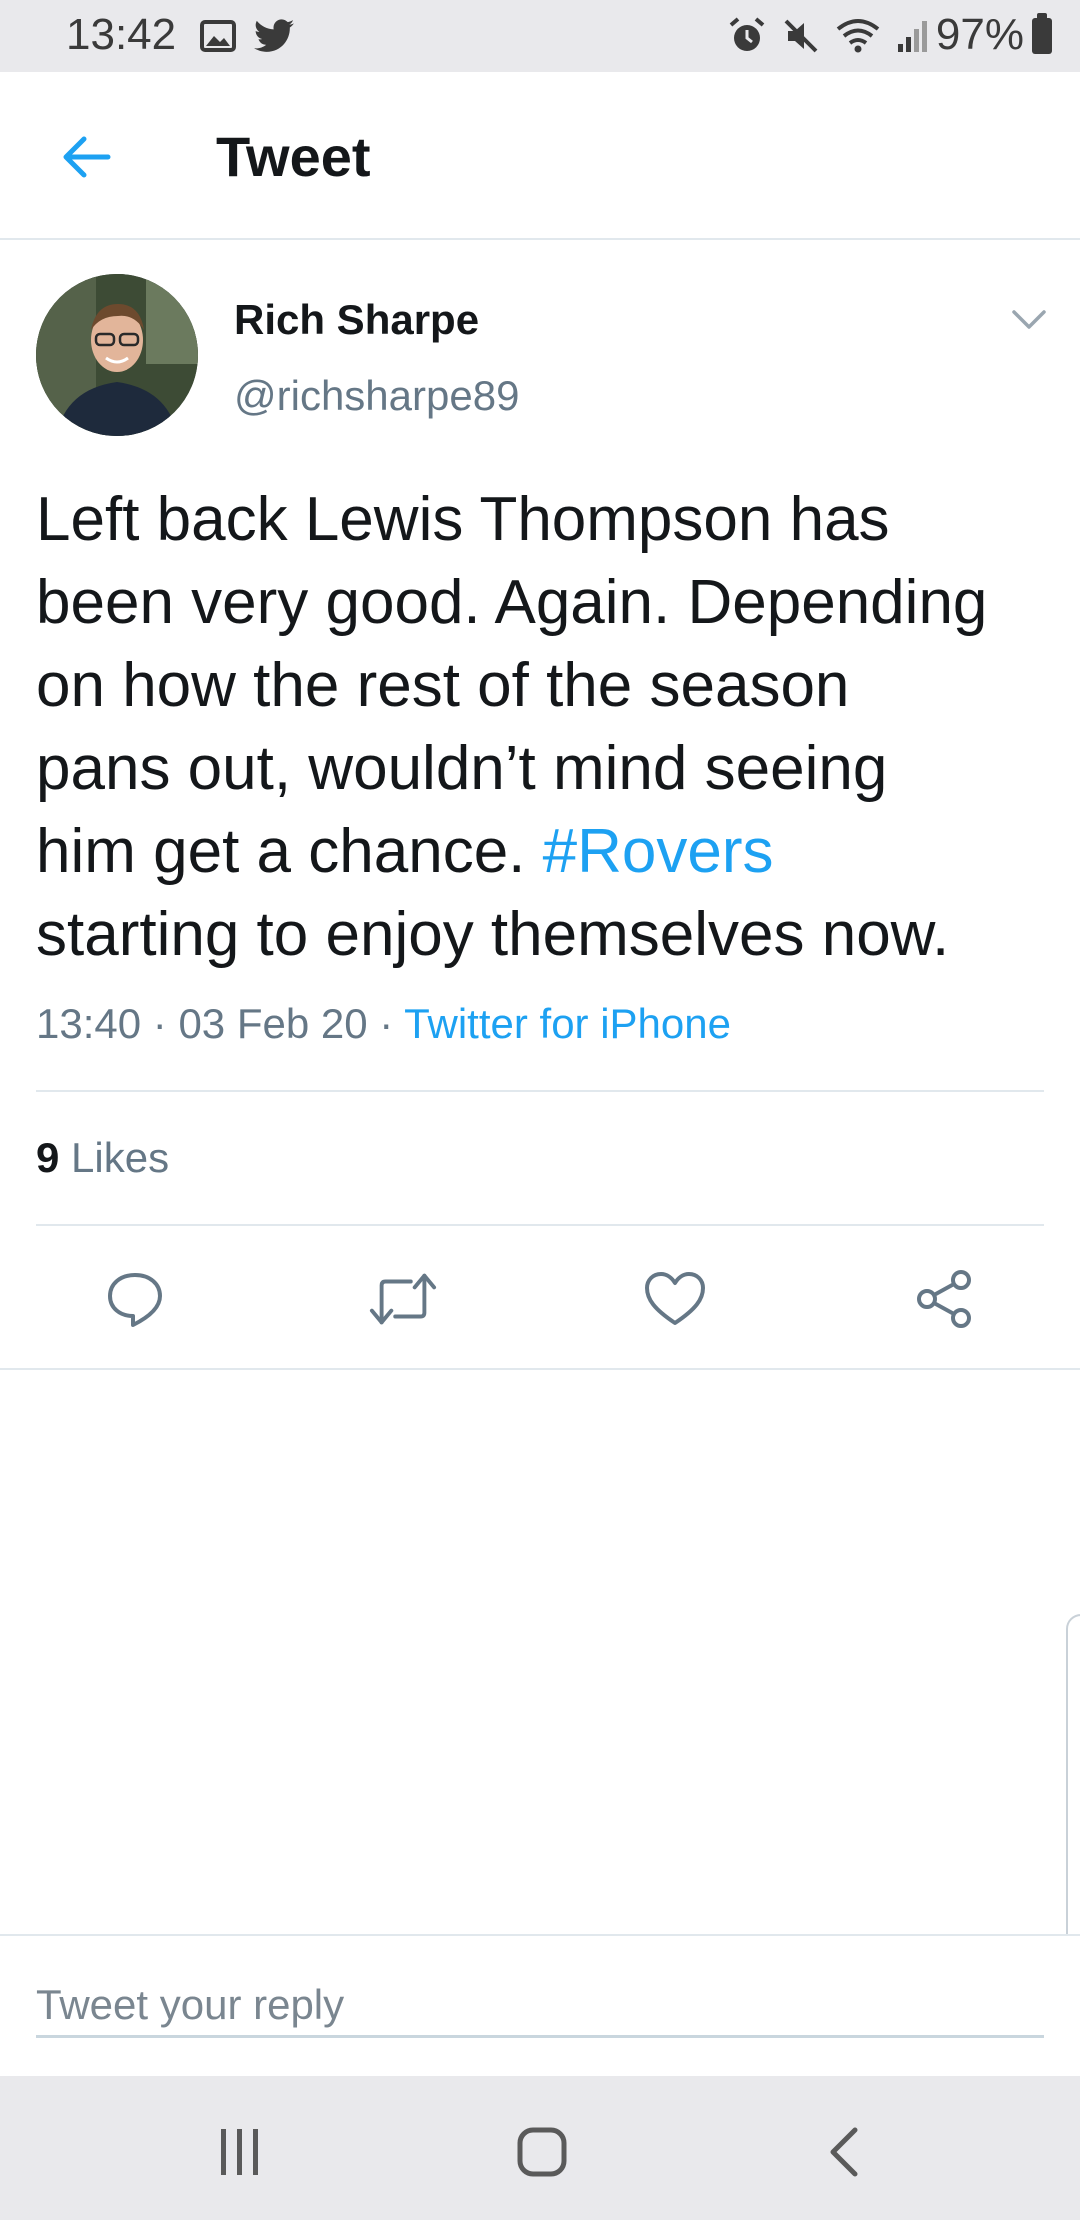 The image size is (1080, 2220). I want to click on status-time: 13:42, so click(121, 34).